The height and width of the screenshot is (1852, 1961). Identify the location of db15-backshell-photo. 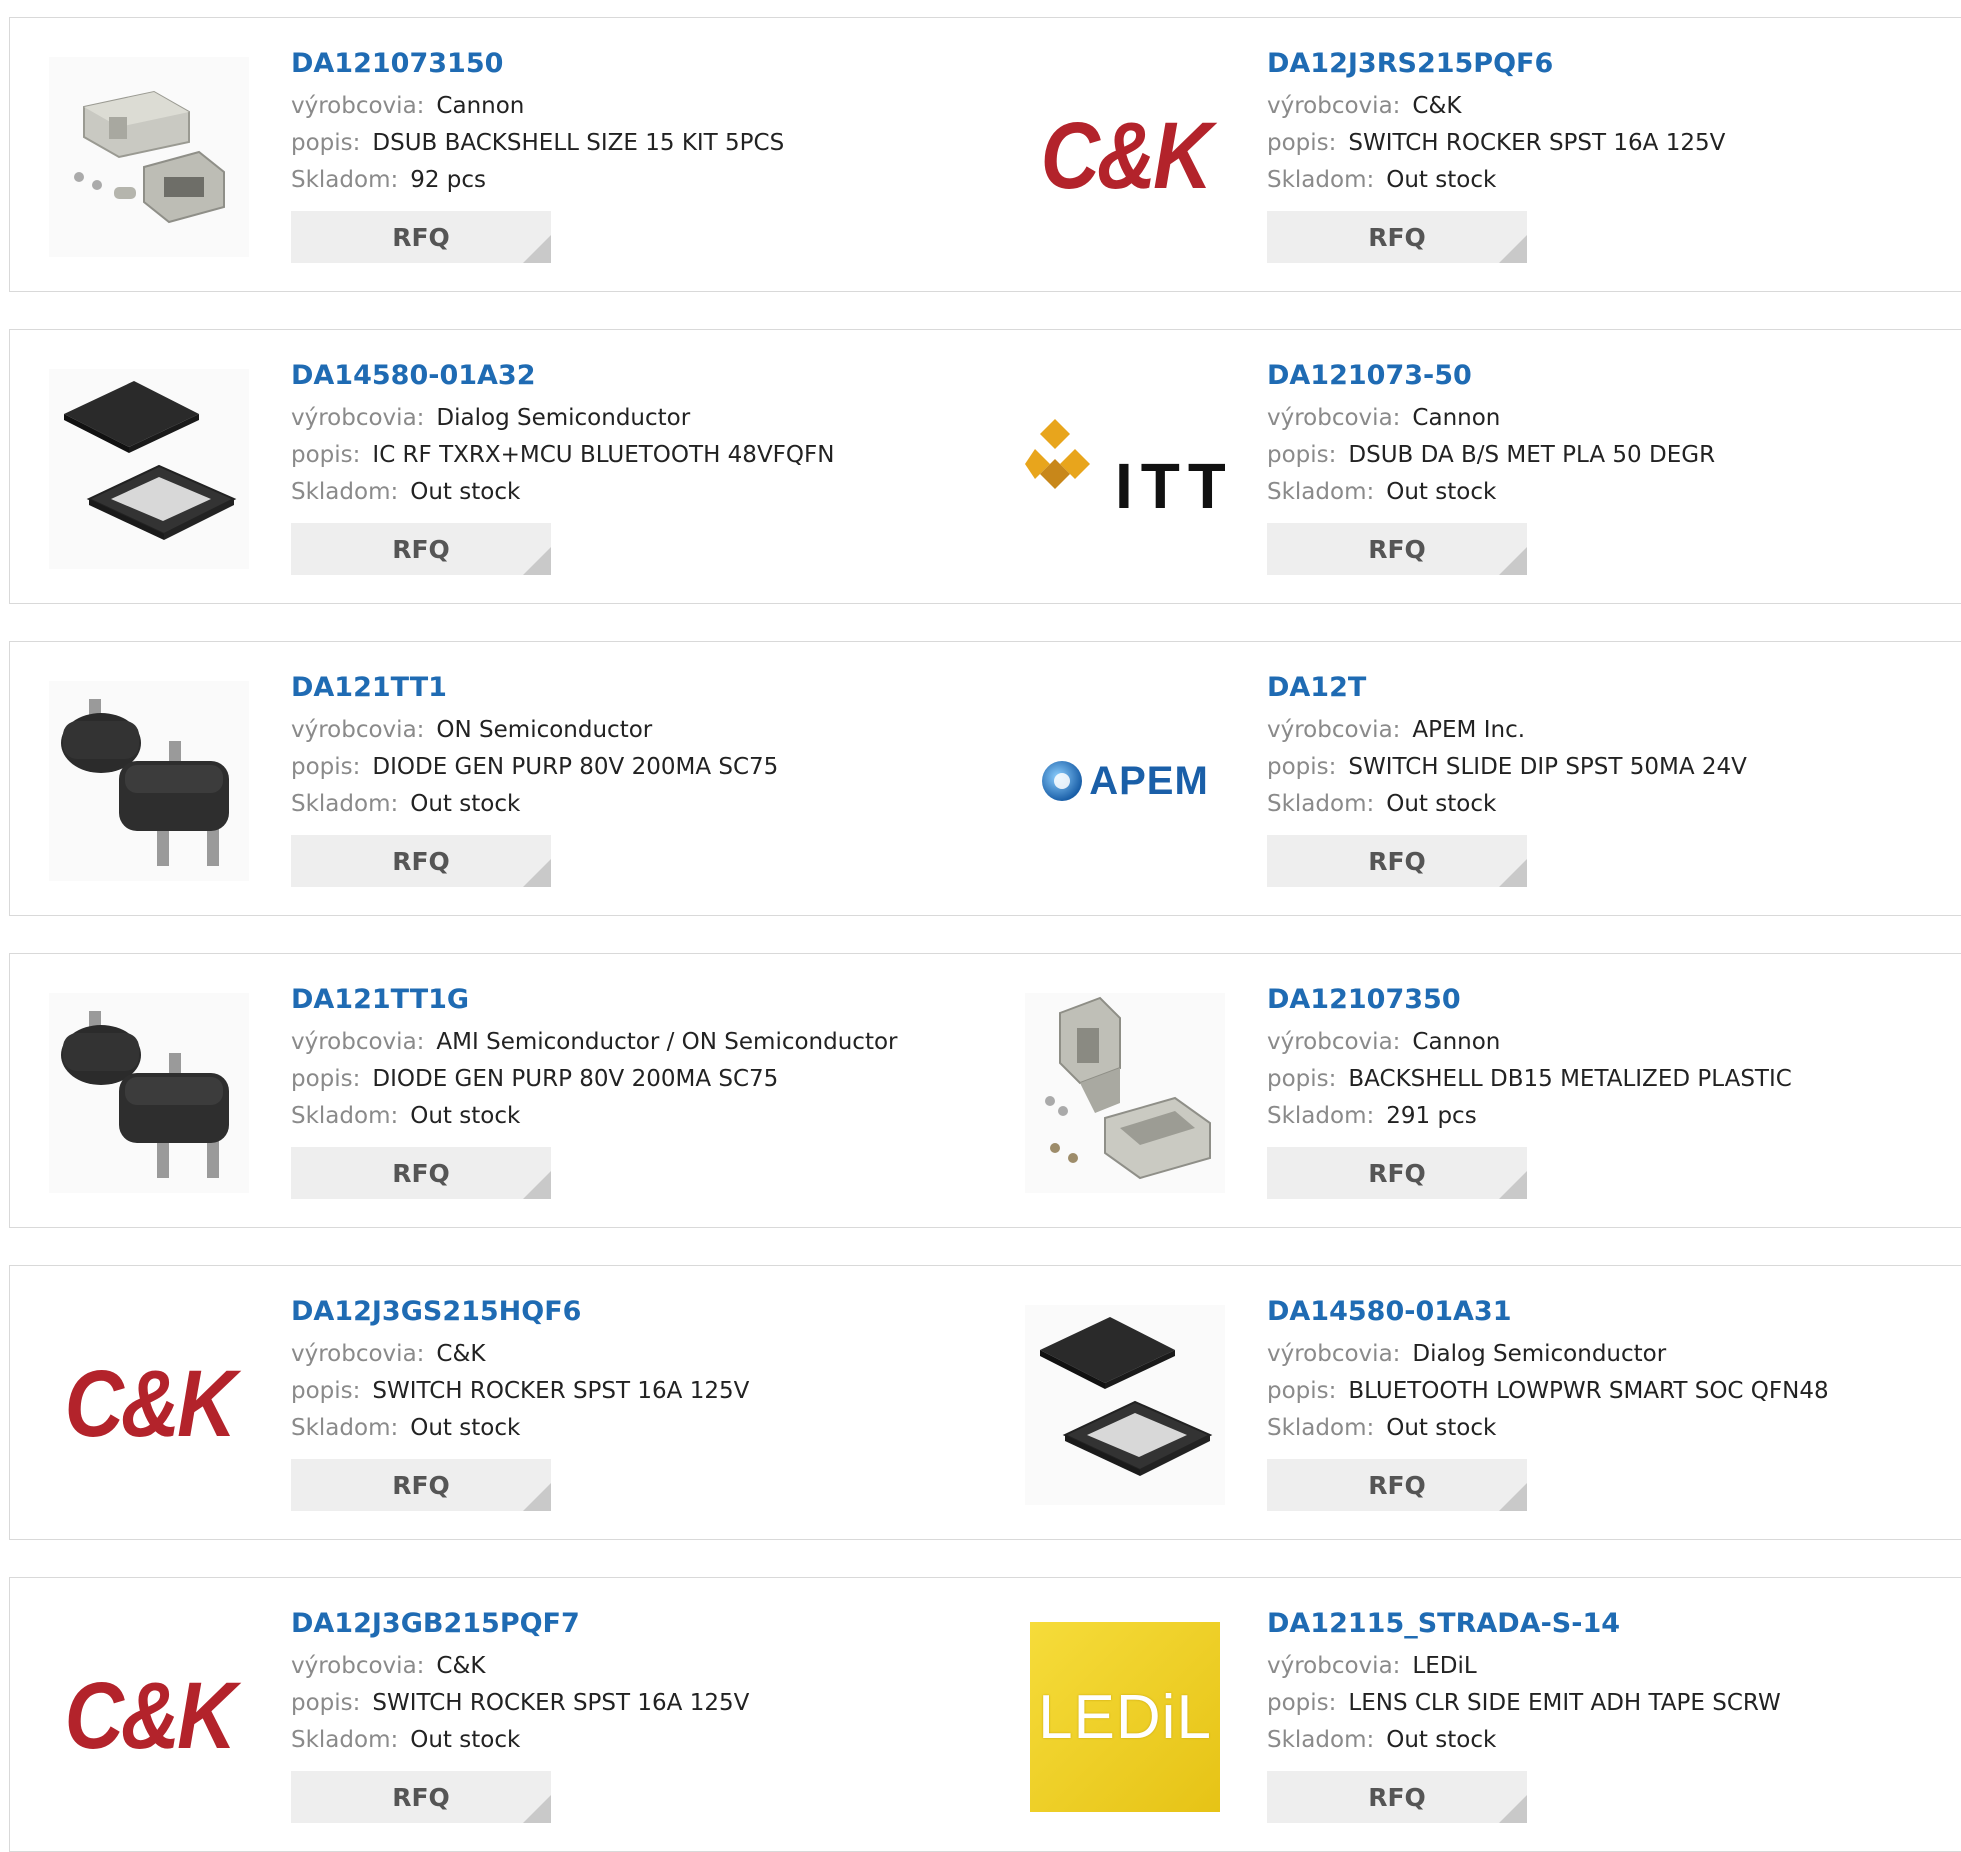
(1125, 1093).